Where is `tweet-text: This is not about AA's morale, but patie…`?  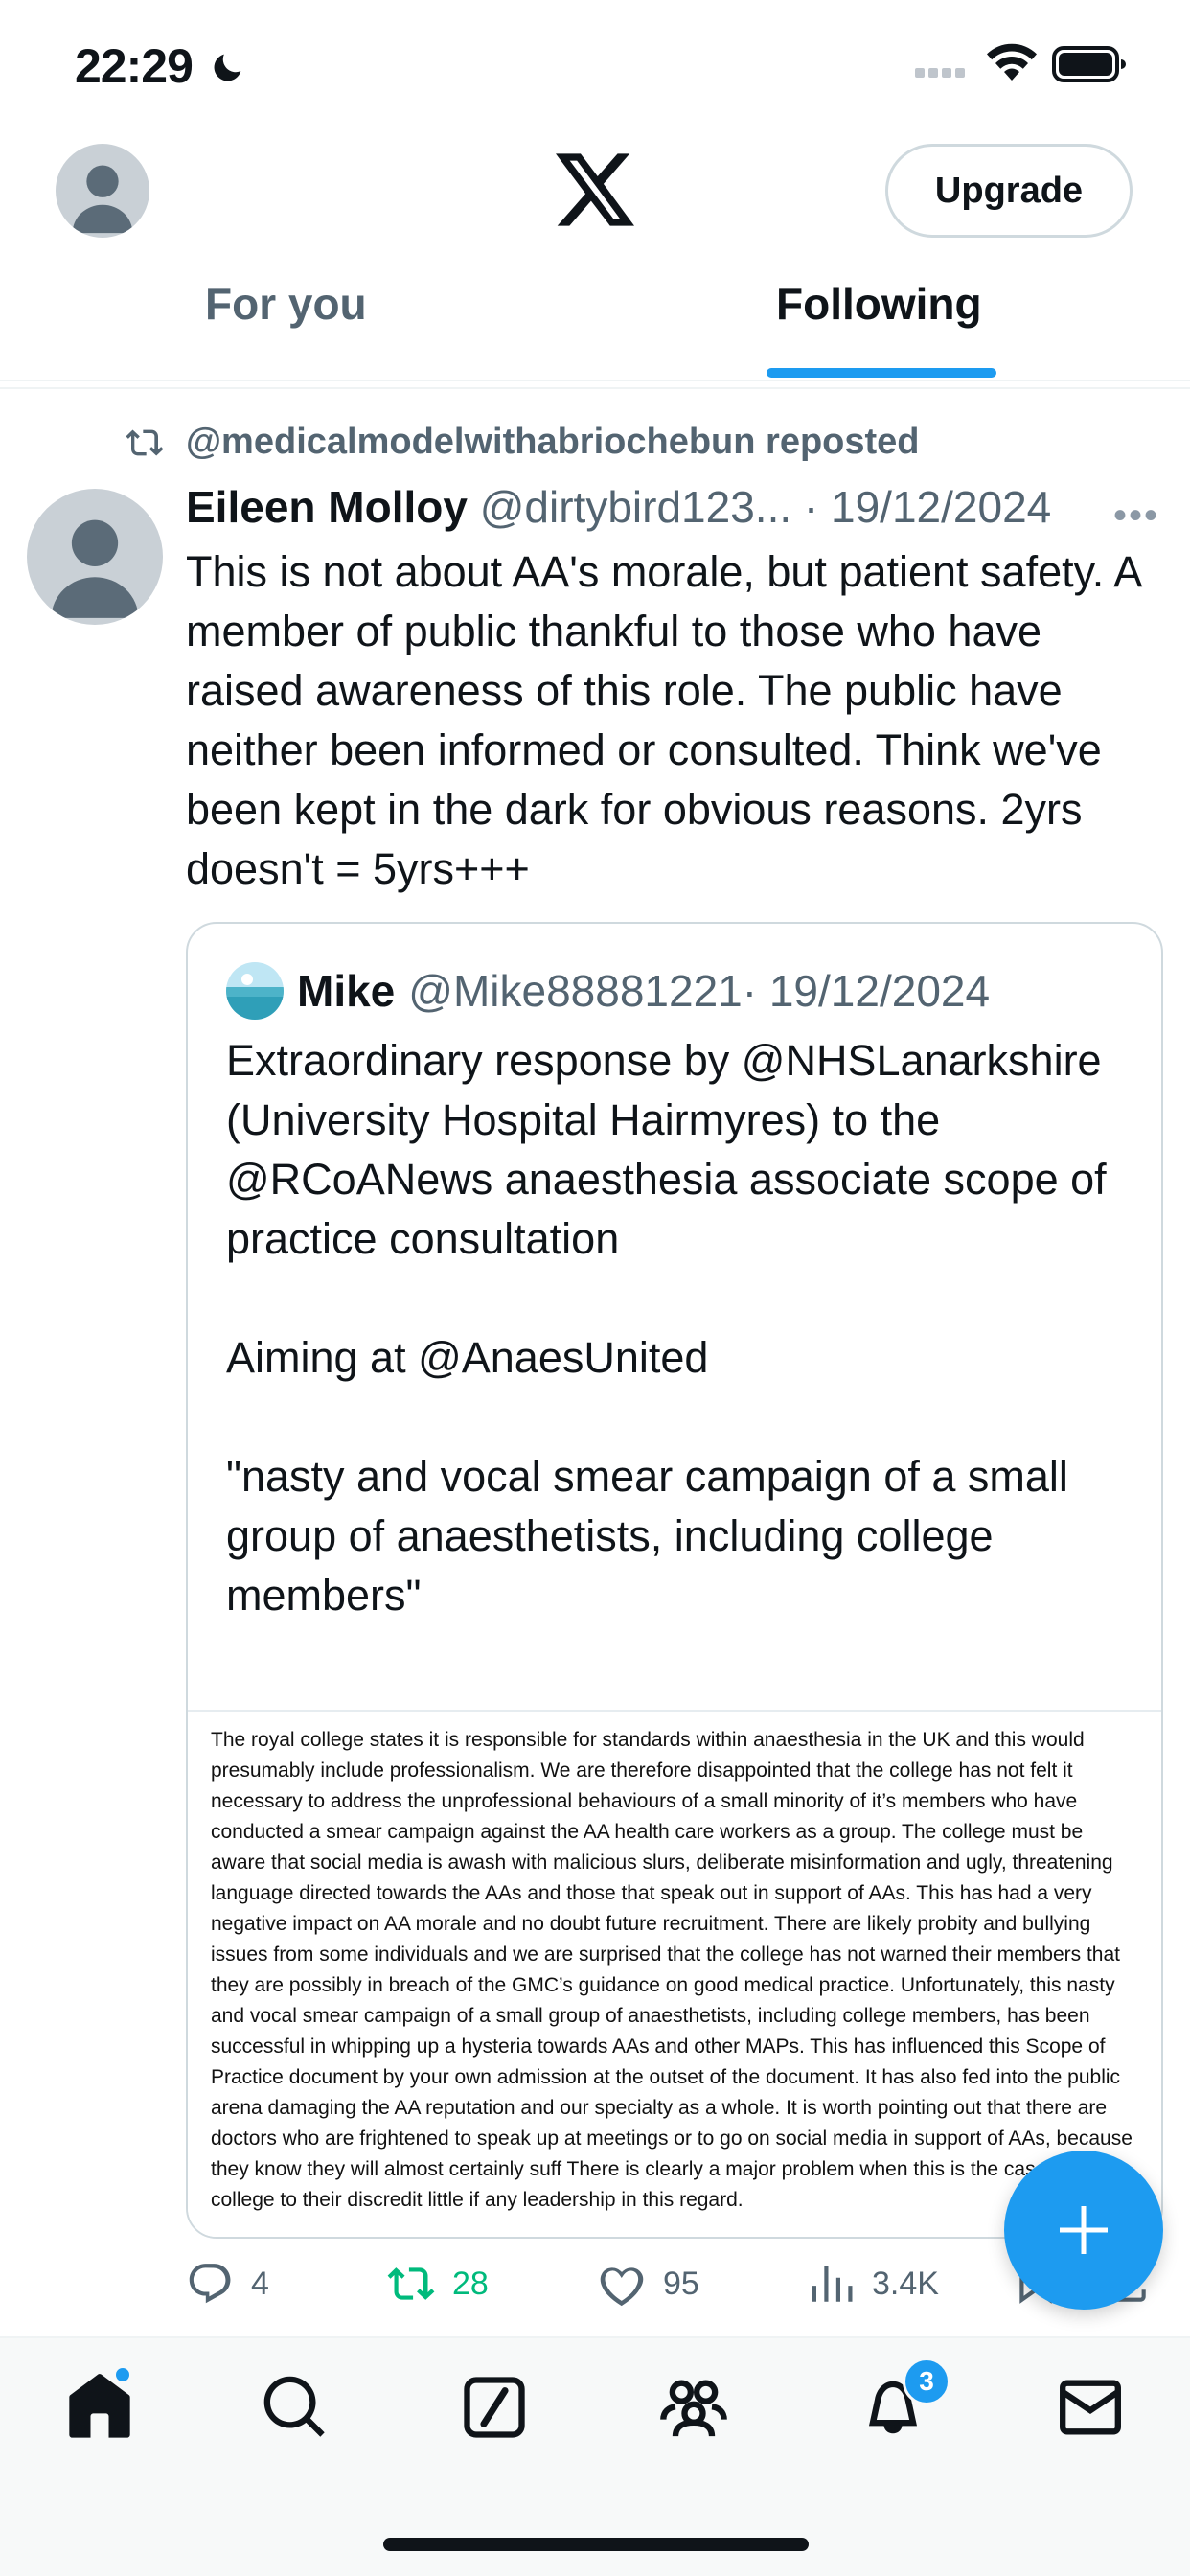 tweet-text: This is not about AA's morale, but patie… is located at coordinates (663, 720).